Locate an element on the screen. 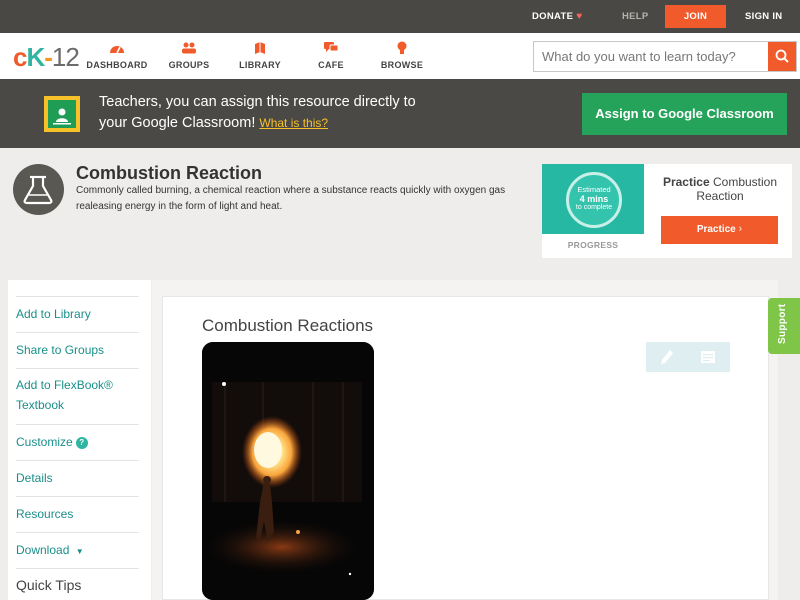 The height and width of the screenshot is (600, 800). sidebar-item-label: Share to Groups is located at coordinates (60, 350).